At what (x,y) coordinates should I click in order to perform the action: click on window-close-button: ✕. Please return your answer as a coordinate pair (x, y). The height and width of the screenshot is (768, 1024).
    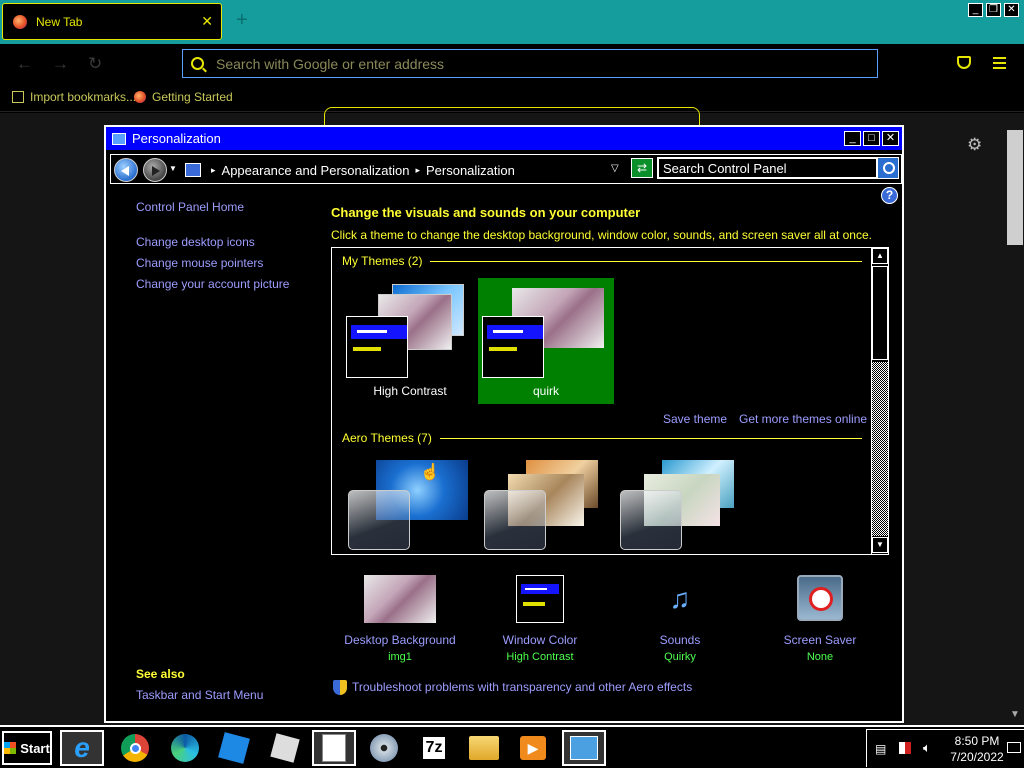
    Looking at the image, I should click on (890, 138).